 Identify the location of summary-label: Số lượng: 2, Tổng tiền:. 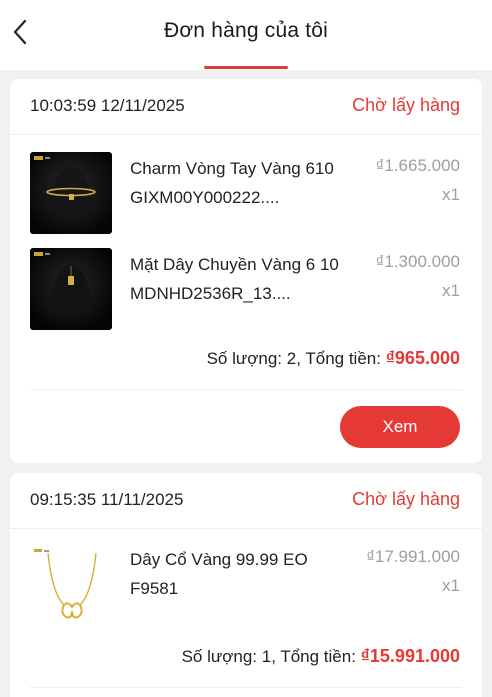
(296, 358).